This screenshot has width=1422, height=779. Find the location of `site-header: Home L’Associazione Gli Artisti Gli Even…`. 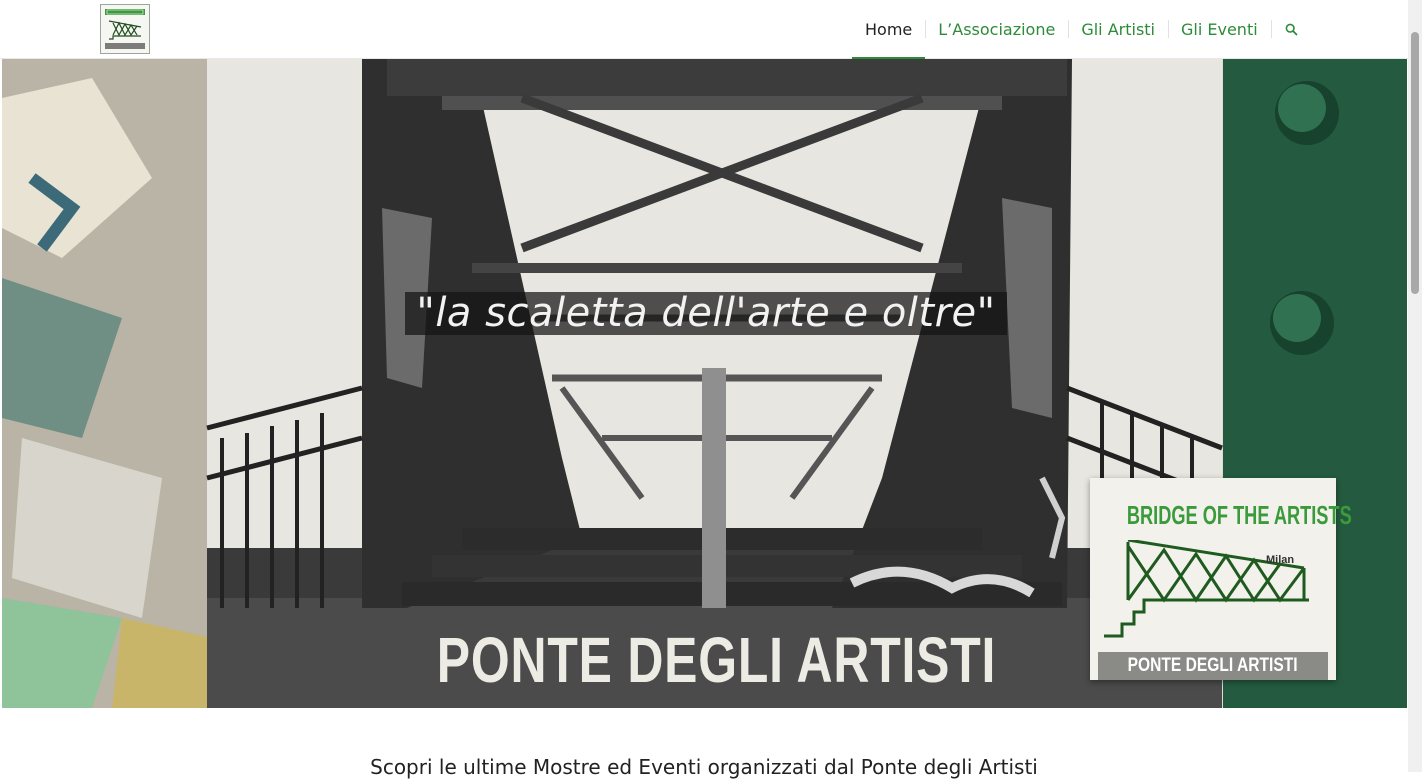

site-header: Home L’Associazione Gli Artisti Gli Even… is located at coordinates (704, 29).